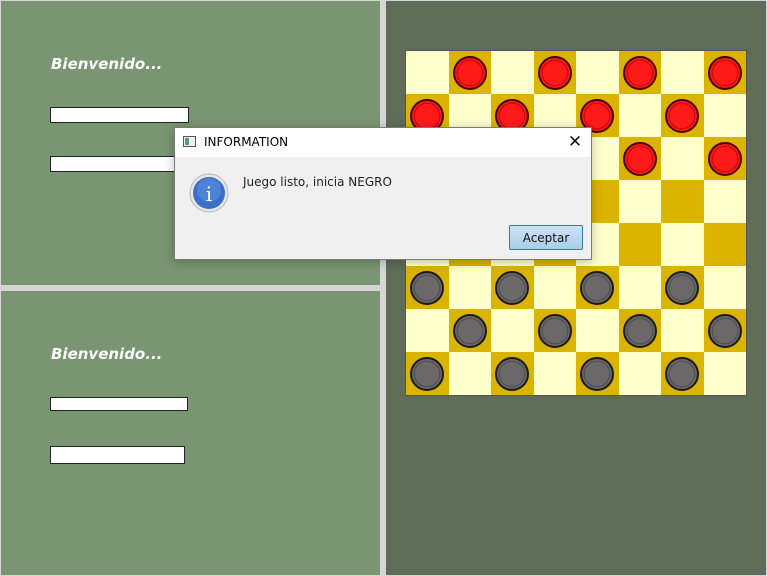 Image resolution: width=767 pixels, height=576 pixels. I want to click on dialog-title: INFORMATION, so click(246, 142).